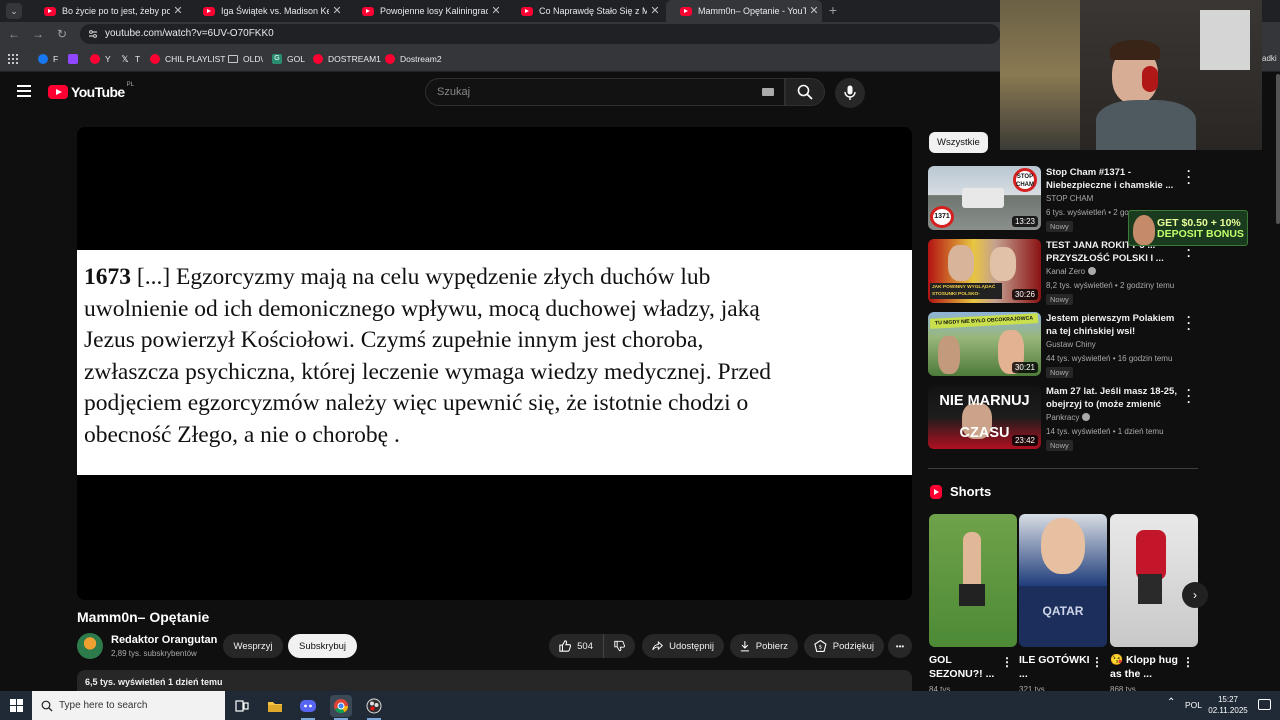 The image size is (1280, 720). I want to click on bookmark-item: OLD\, so click(245, 59).